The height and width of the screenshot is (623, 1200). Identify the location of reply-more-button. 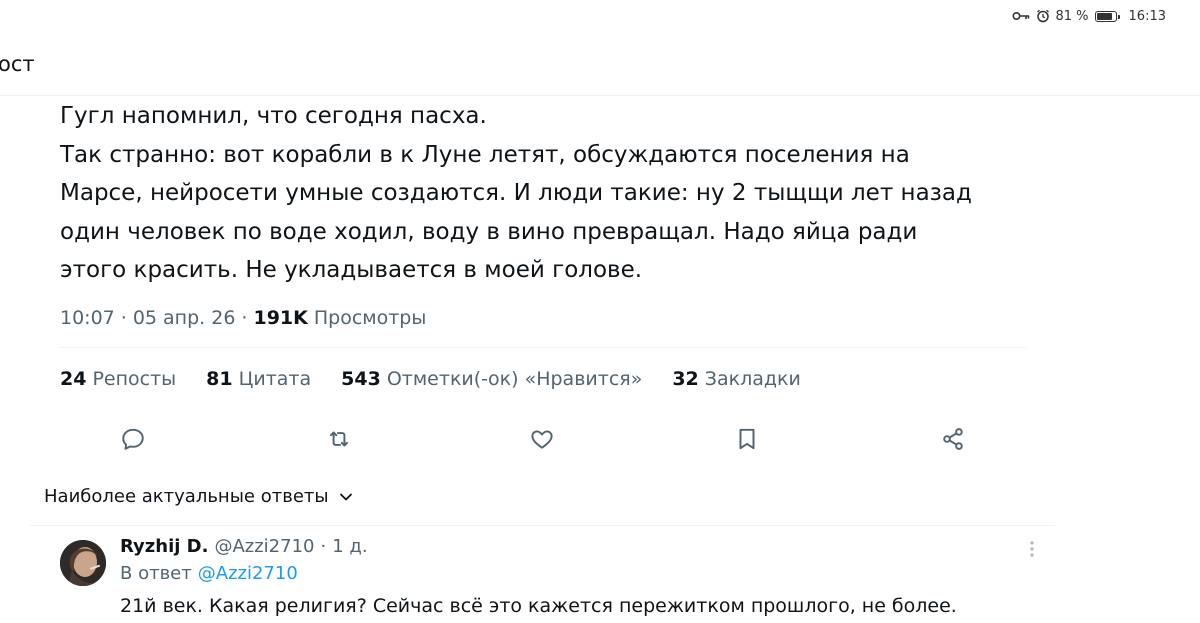
(1032, 551).